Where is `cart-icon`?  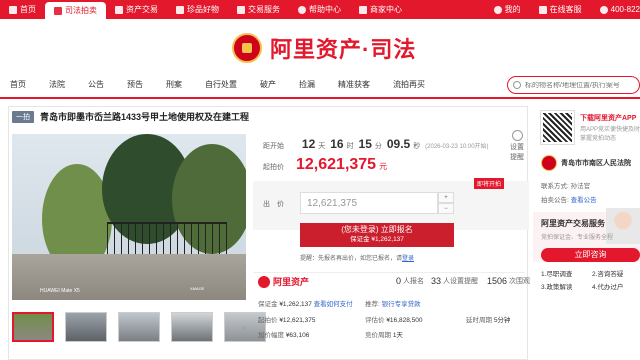
cart-icon is located at coordinates (119, 9).